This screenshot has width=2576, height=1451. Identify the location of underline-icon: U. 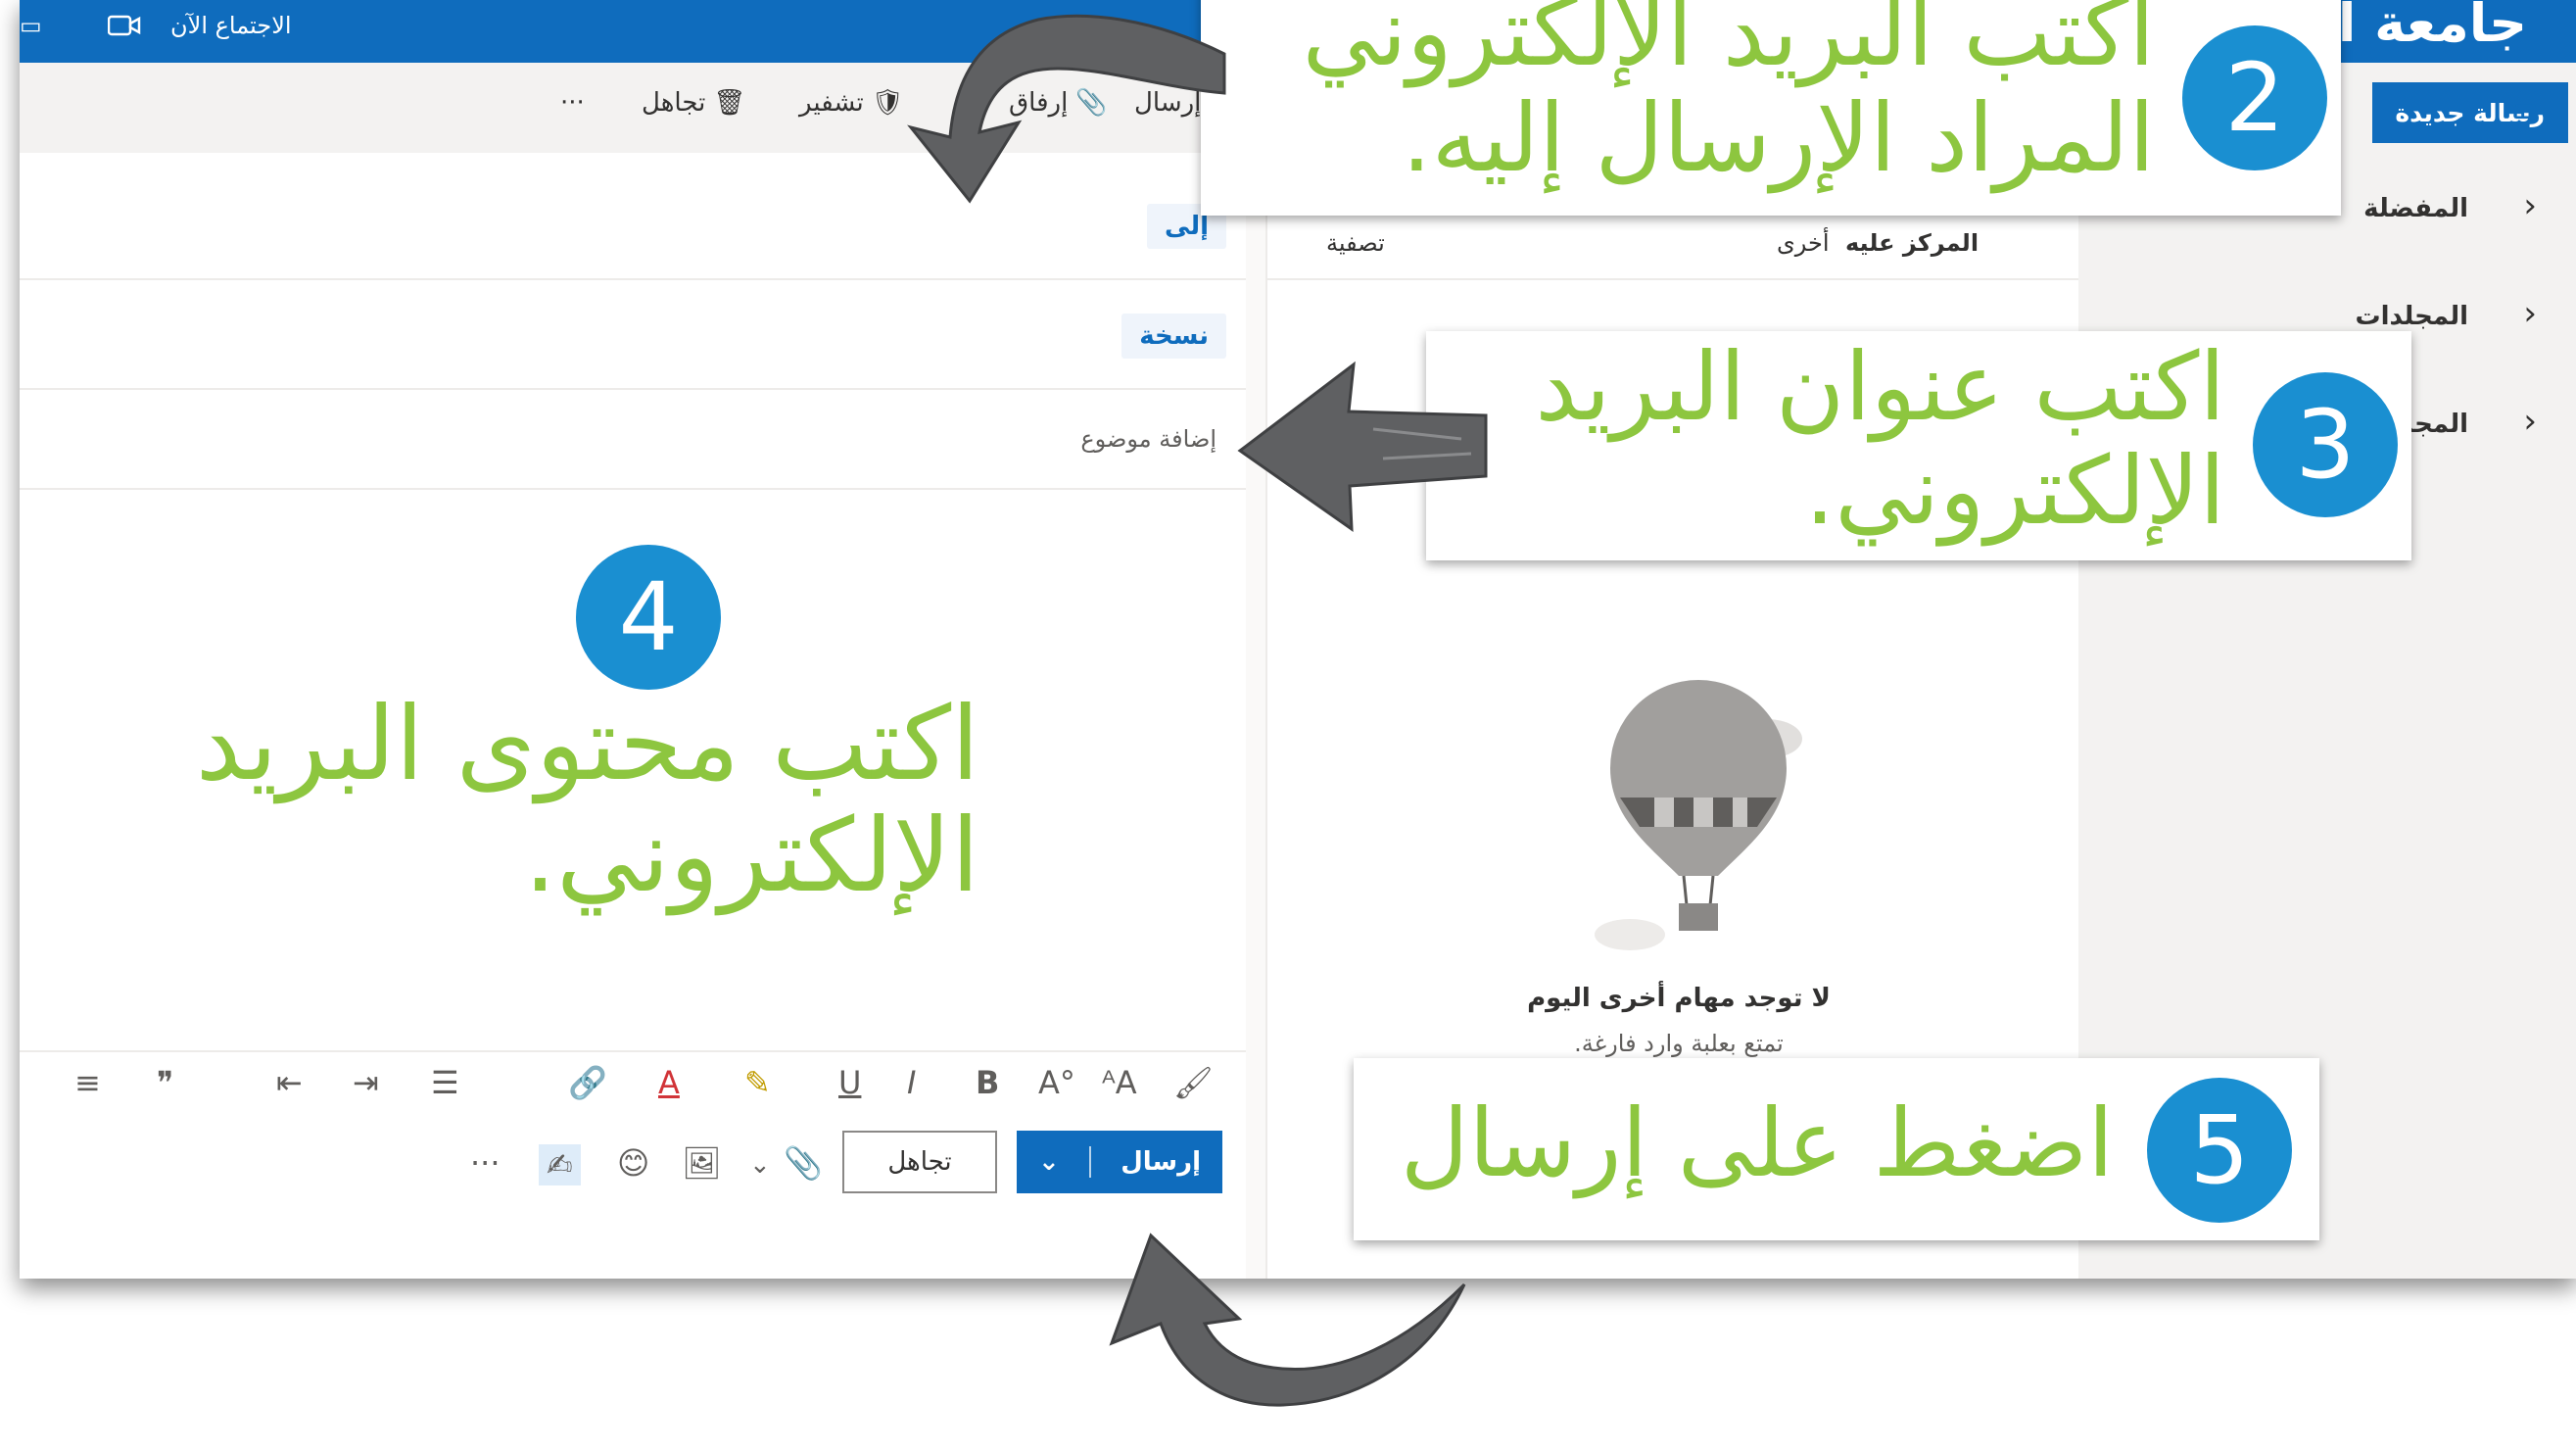
(849, 1082).